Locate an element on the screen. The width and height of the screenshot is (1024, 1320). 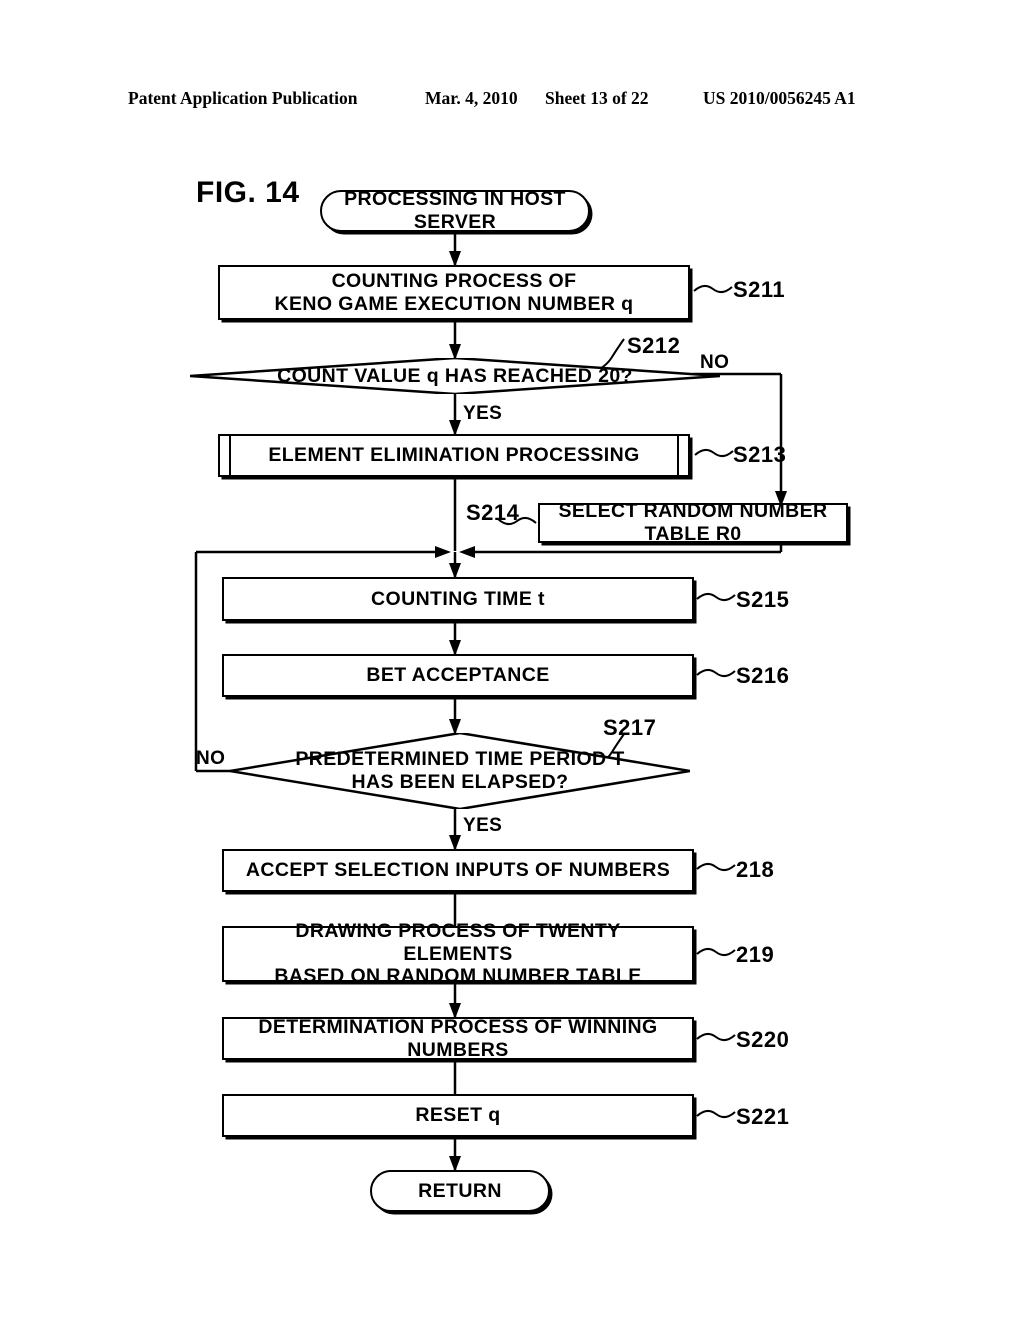
node-s215-label: COUNTING TIME t is located at coordinates (458, 598).